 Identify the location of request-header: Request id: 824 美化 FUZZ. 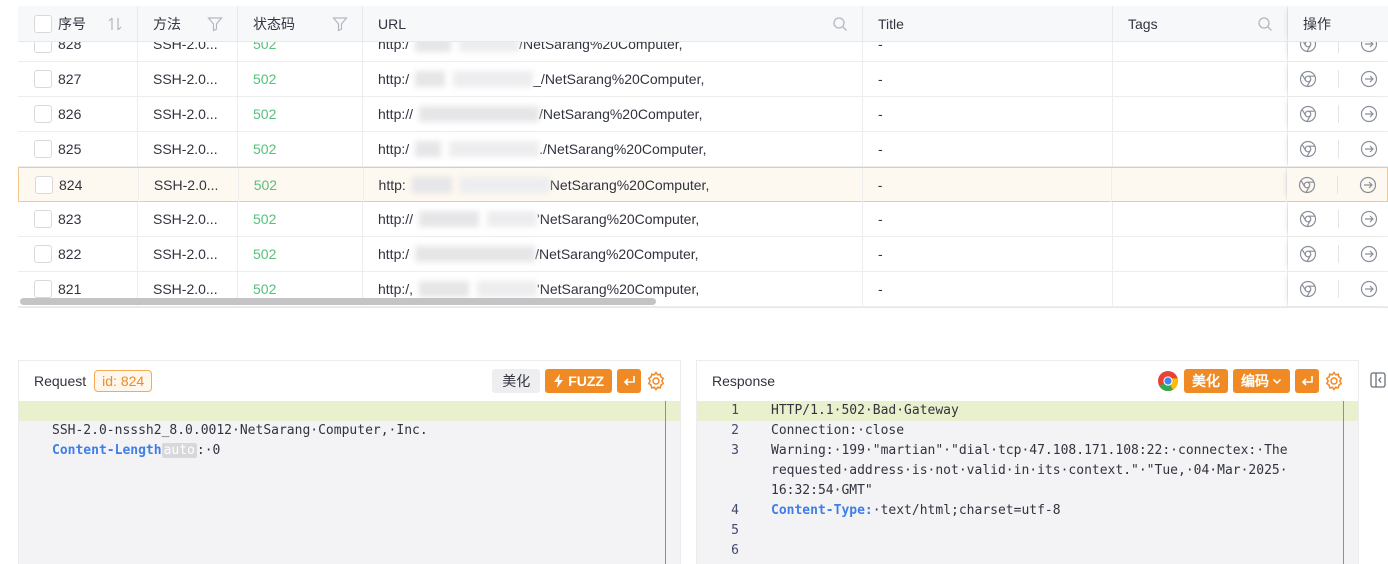
(349, 381).